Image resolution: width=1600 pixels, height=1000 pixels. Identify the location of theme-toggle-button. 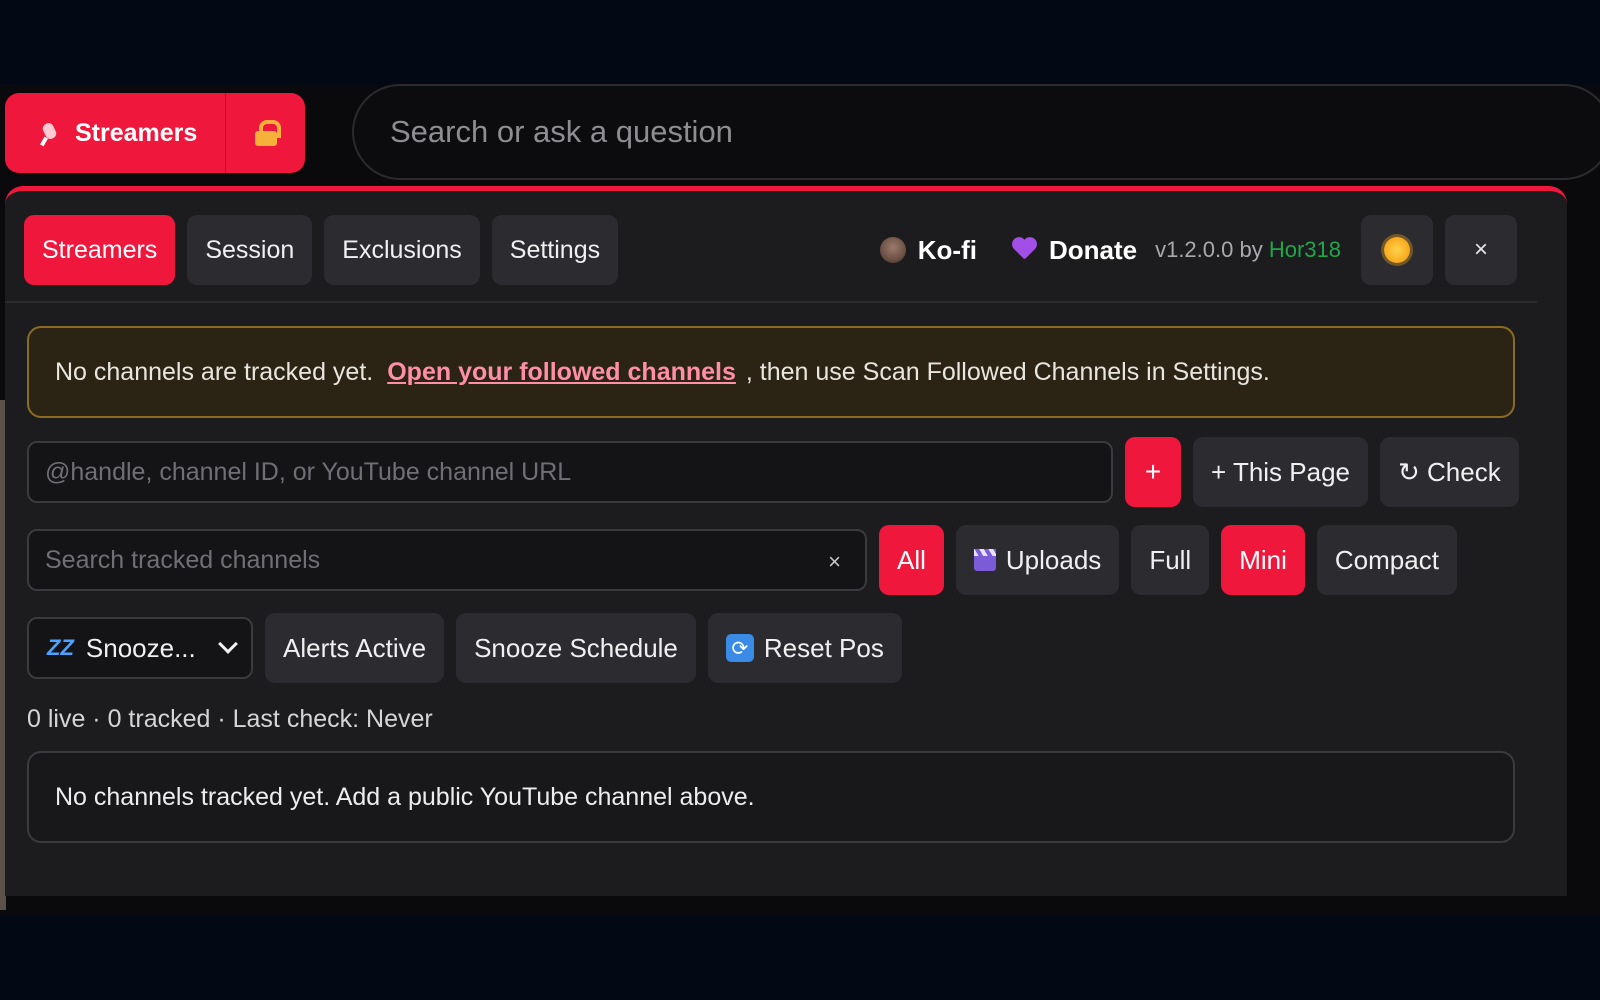
(1397, 250).